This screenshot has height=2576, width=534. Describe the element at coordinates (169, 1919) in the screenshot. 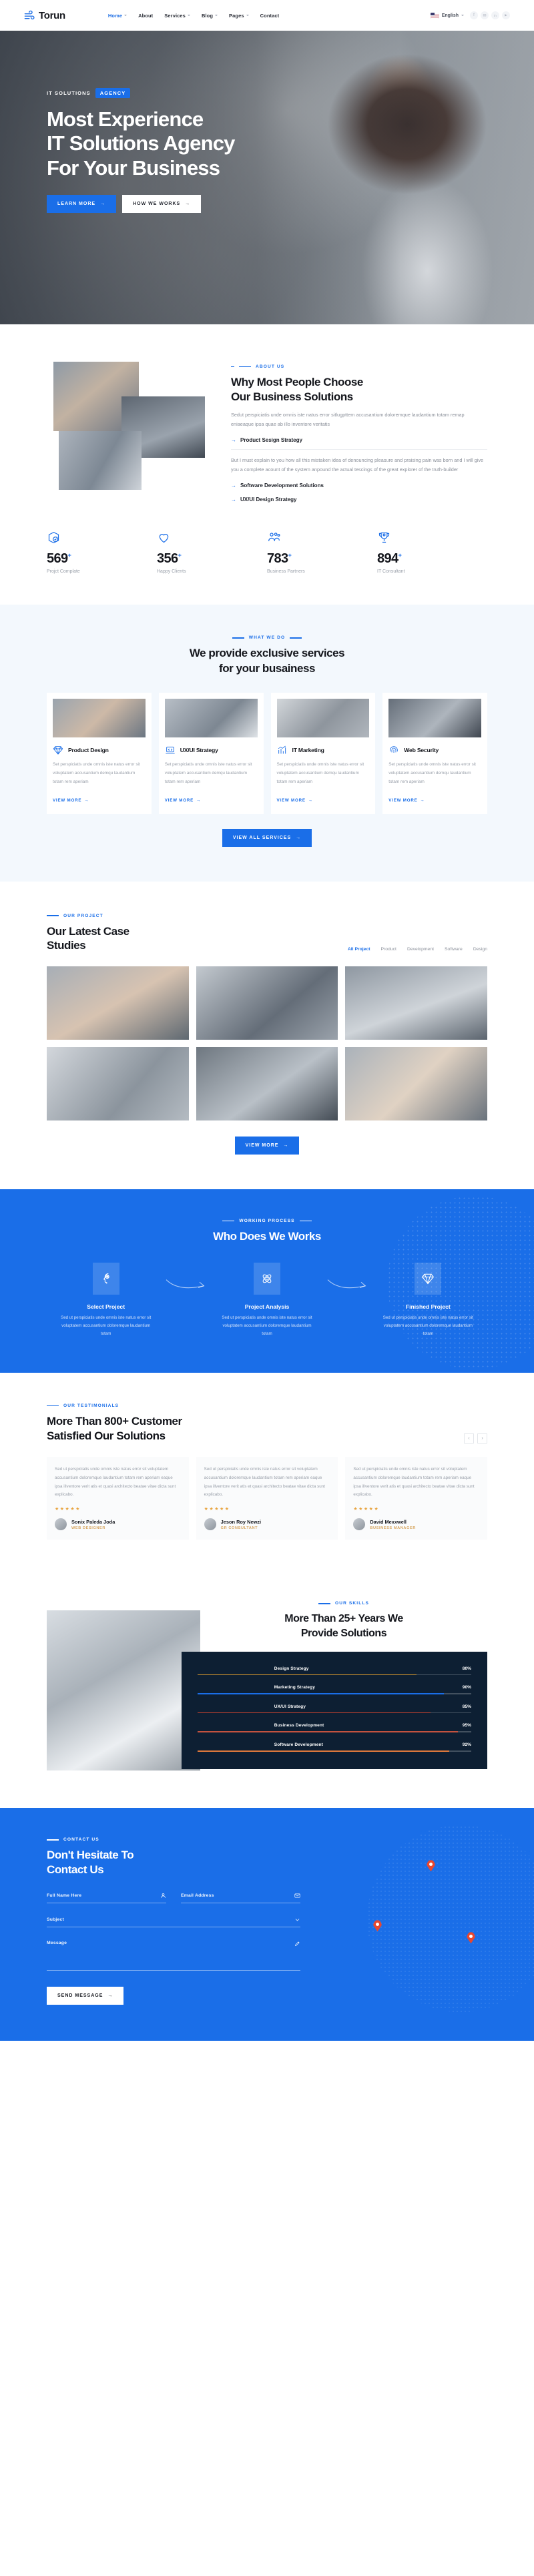

I see `subject-input` at that location.